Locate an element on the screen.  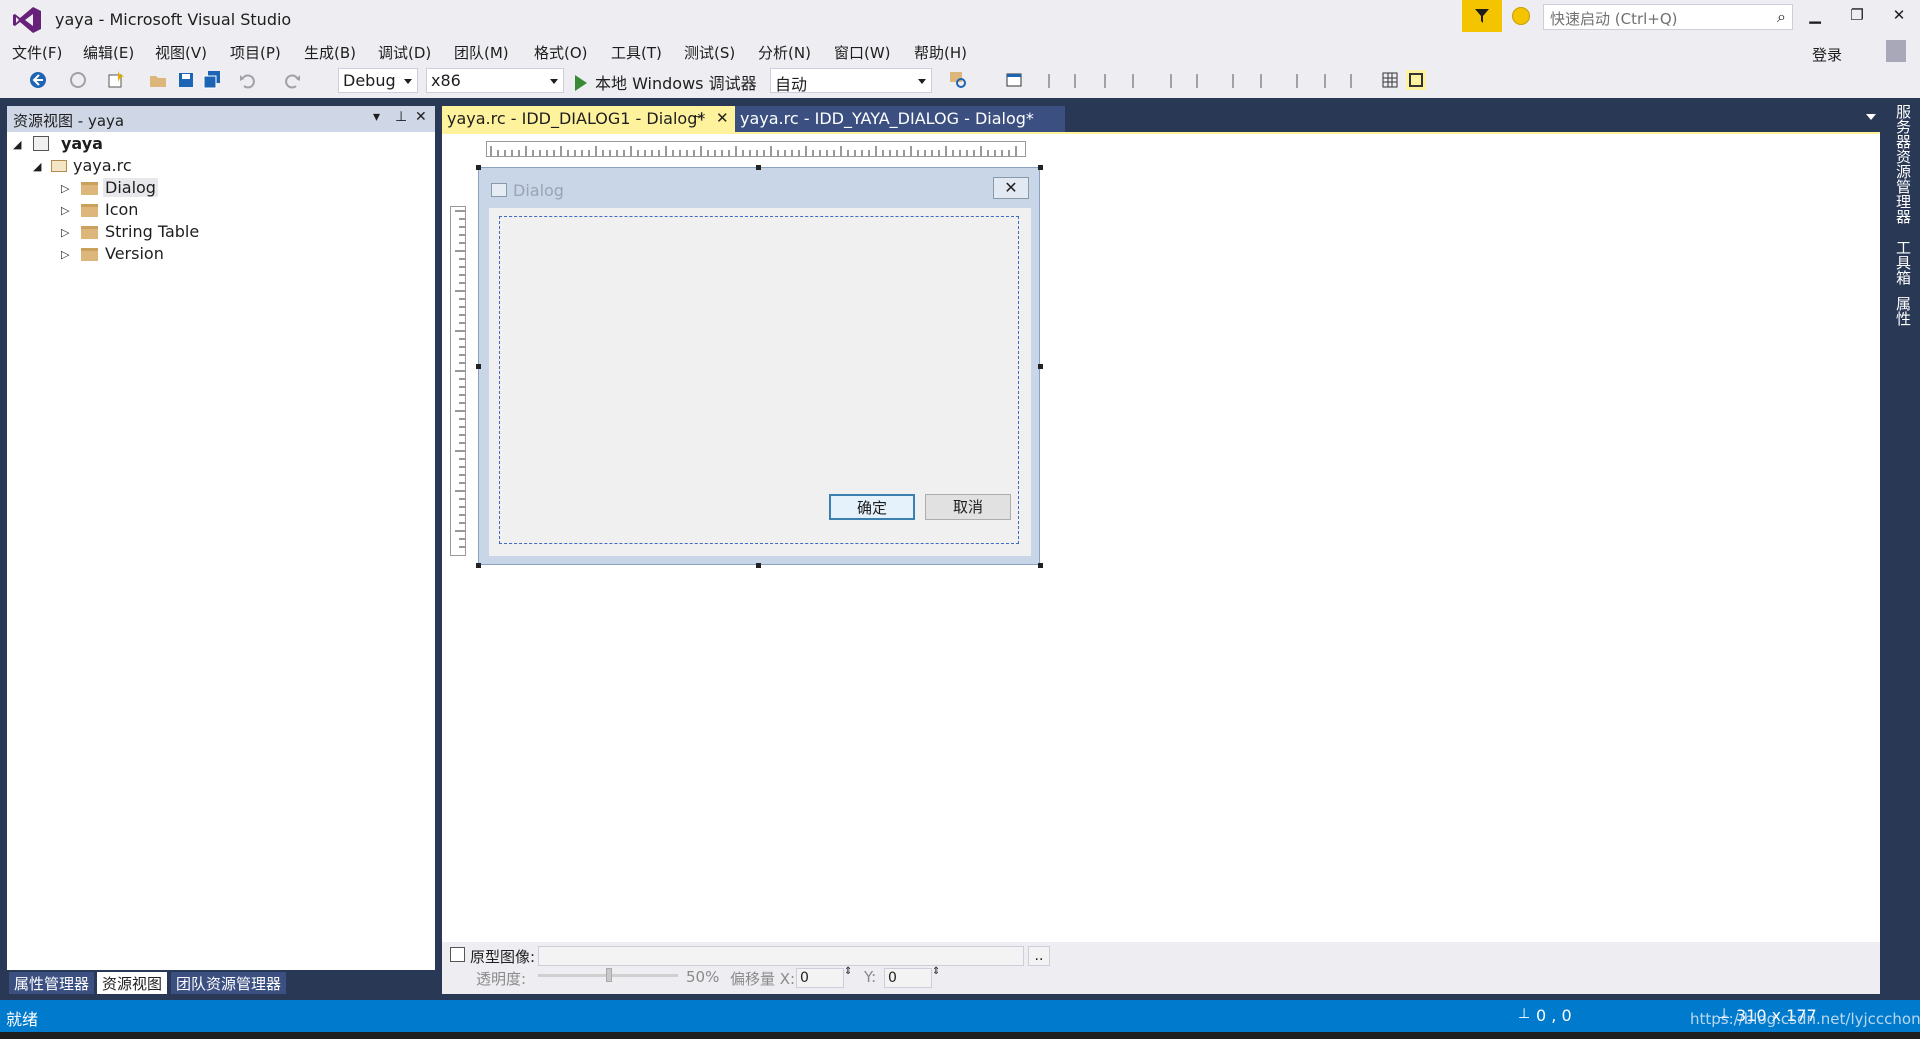
menu-view: 视图(V) is located at coordinates (181, 52).